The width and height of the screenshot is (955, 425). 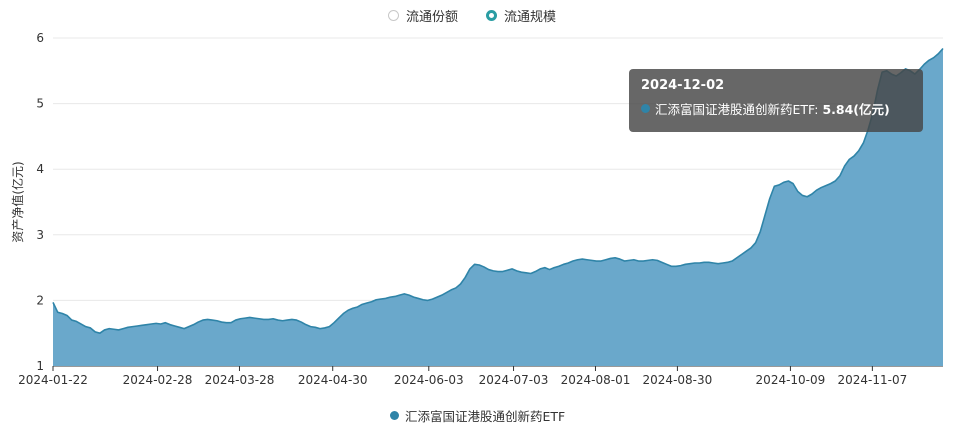 I want to click on y-tick-label: 6, so click(x=40, y=38).